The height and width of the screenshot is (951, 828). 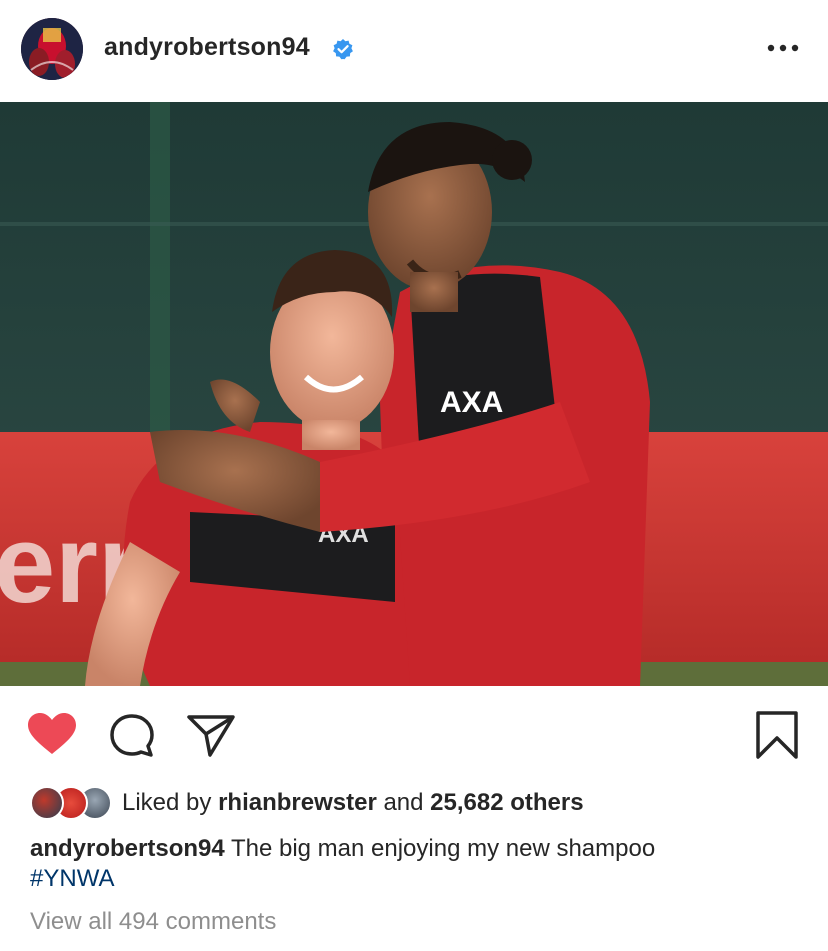 What do you see at coordinates (211, 735) in the screenshot?
I see `paper-plane-icon` at bounding box center [211, 735].